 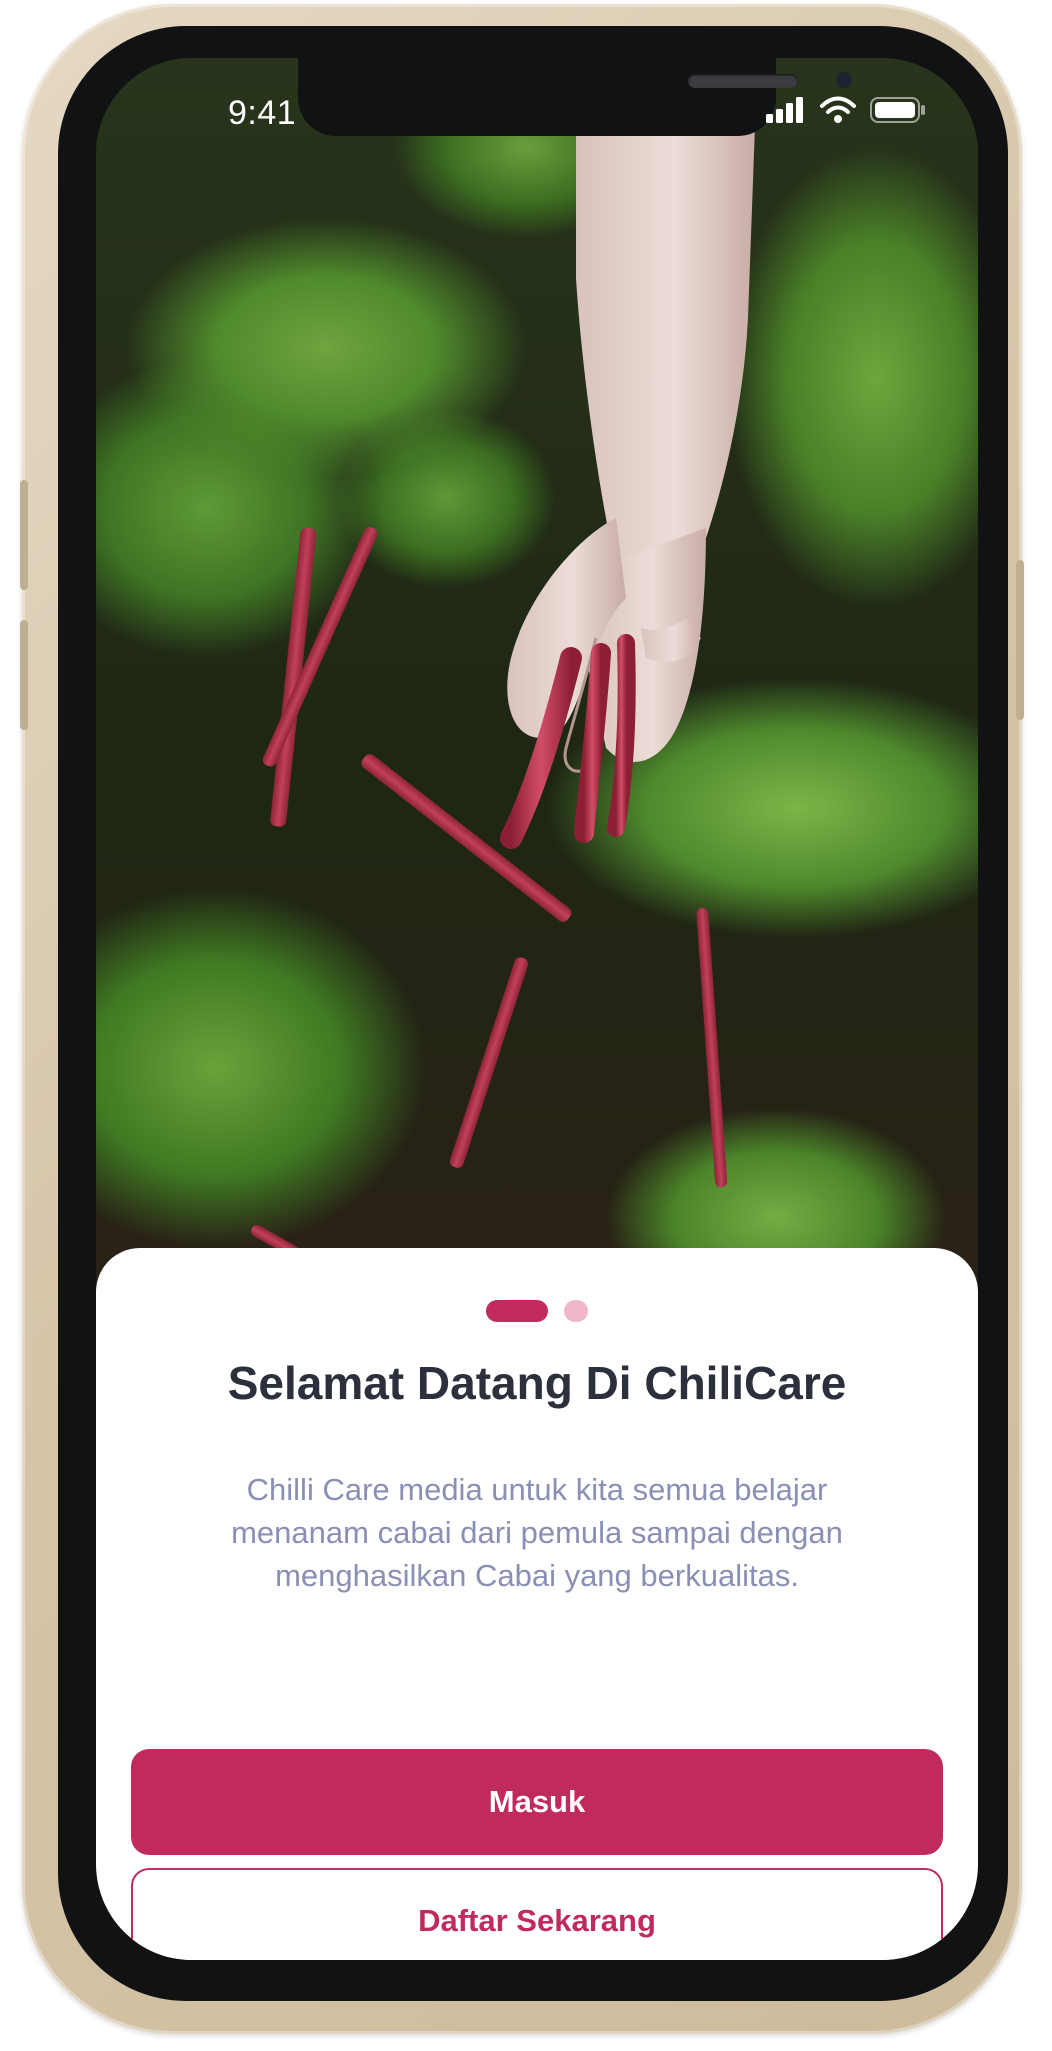 What do you see at coordinates (575, 97) in the screenshot?
I see `device-notch` at bounding box center [575, 97].